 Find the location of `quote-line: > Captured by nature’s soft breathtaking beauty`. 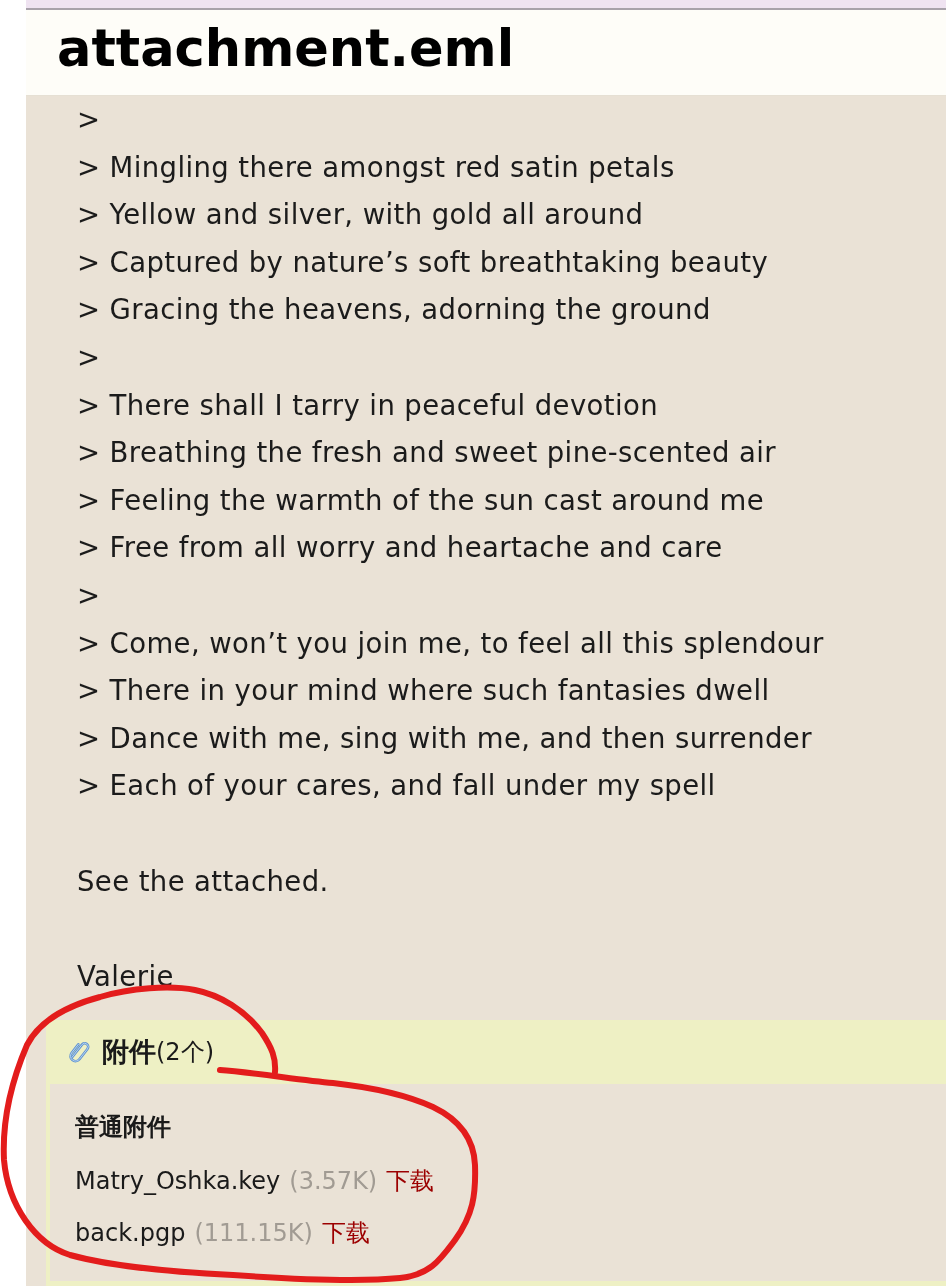

quote-line: > Captured by nature’s soft breathtaking beauty is located at coordinates (423, 262).